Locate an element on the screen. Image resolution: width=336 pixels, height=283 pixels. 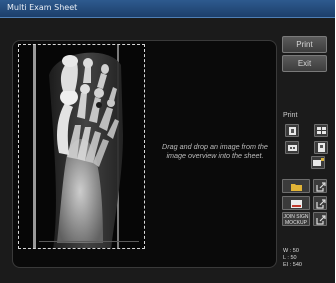
print-button: Print is located at coordinates (304, 44).